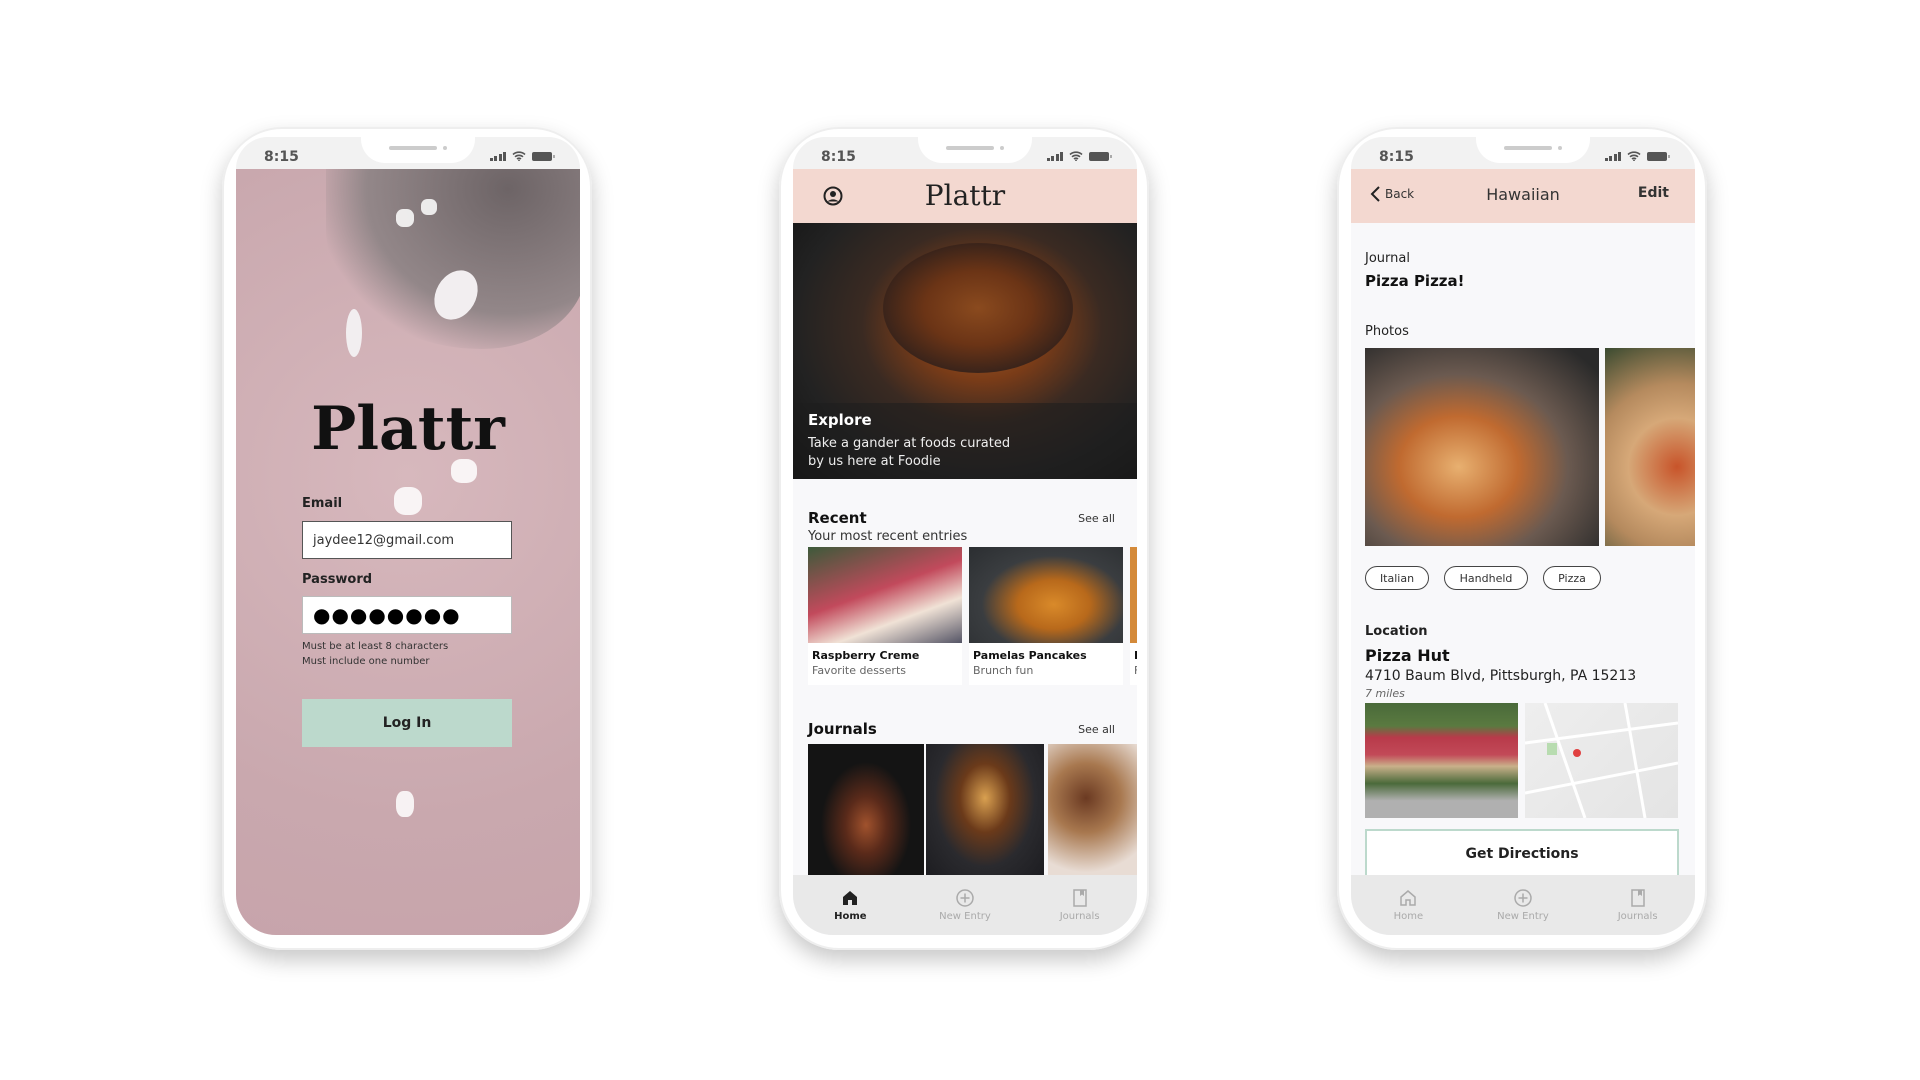 The height and width of the screenshot is (1080, 1920). What do you see at coordinates (322, 503) in the screenshot?
I see `email-label: Email` at bounding box center [322, 503].